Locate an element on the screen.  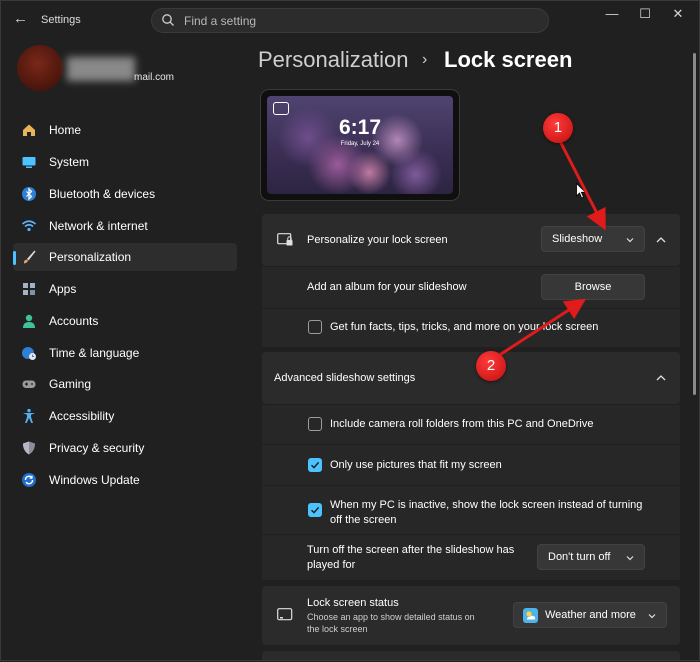
scrollbar-thumb is located at coordinates (694, 224).